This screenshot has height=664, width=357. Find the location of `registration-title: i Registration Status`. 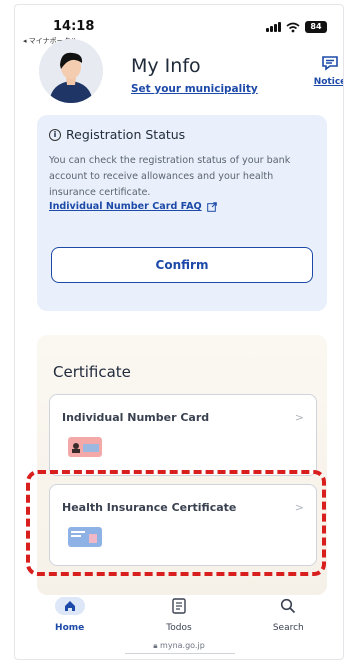

registration-title: i Registration Status is located at coordinates (117, 134).